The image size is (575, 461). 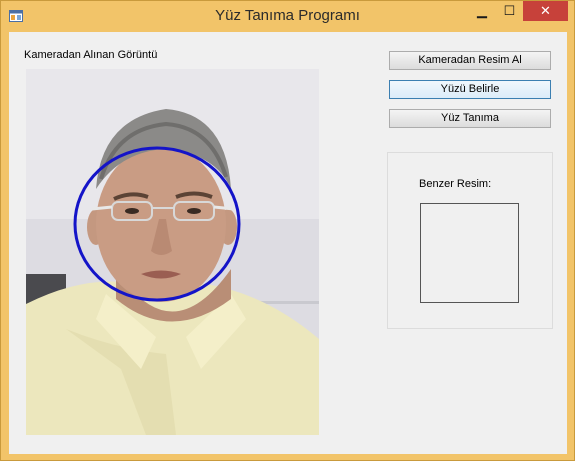 I want to click on similar-image-panel: Benzer Resim:, so click(x=470, y=240).